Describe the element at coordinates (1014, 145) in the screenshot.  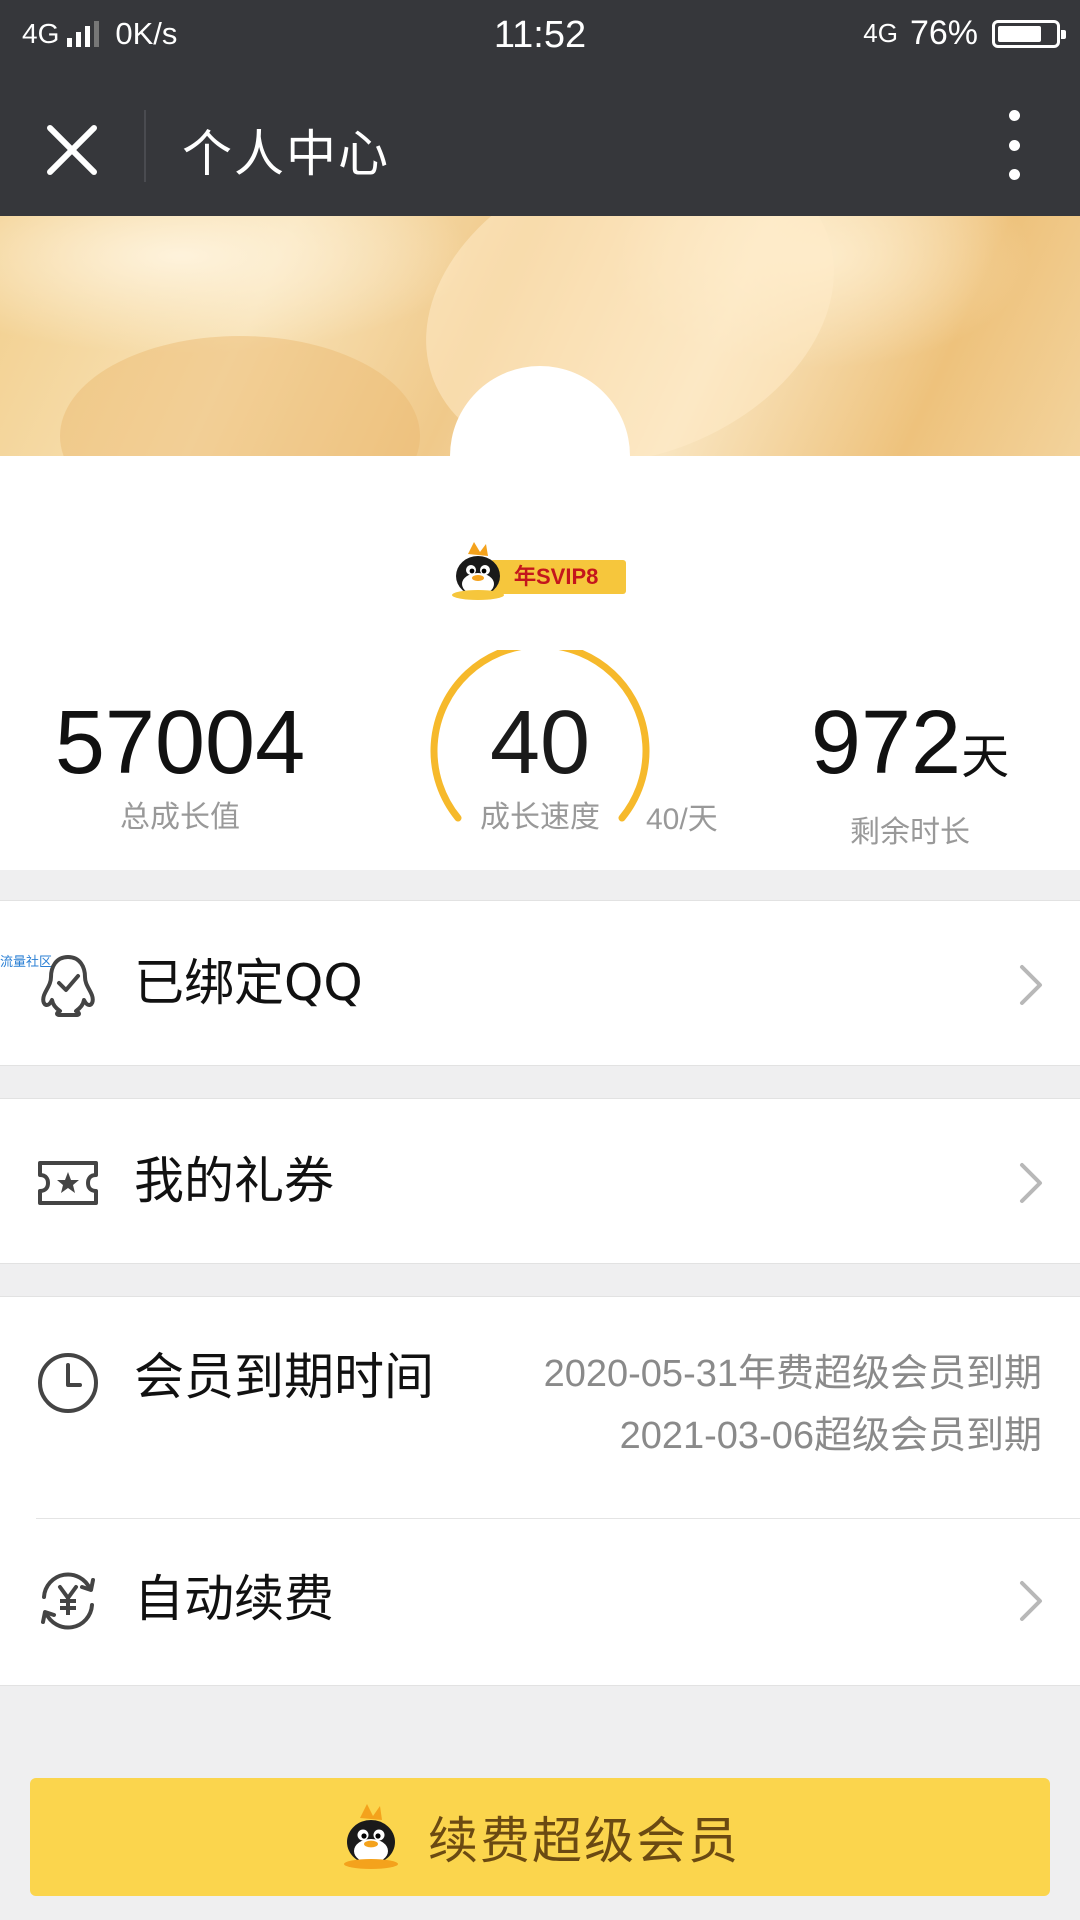
I see `more-button` at that location.